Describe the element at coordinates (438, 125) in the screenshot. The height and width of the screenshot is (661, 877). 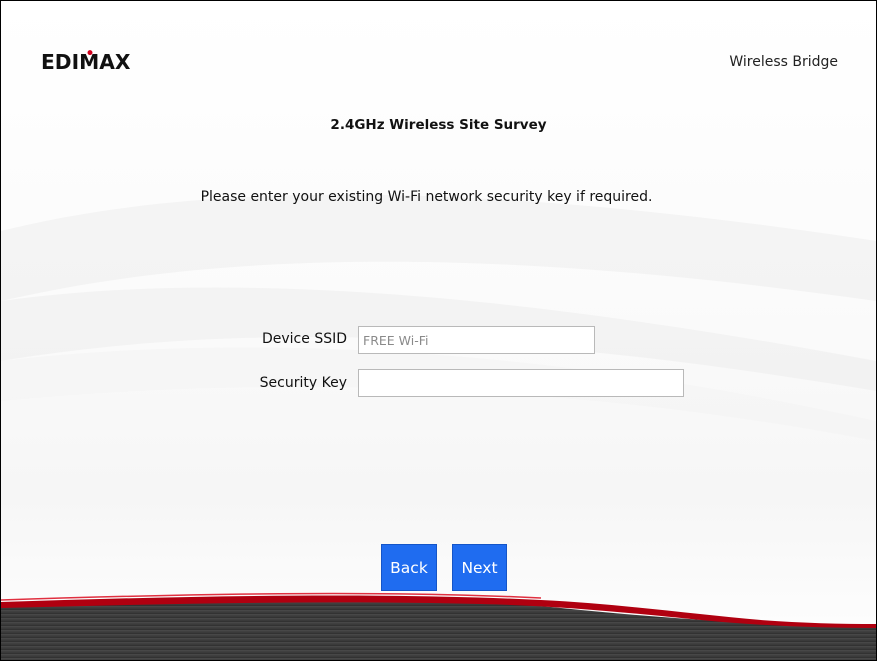
I see `page-title: 2.4GHz Wireless Site Survey` at that location.